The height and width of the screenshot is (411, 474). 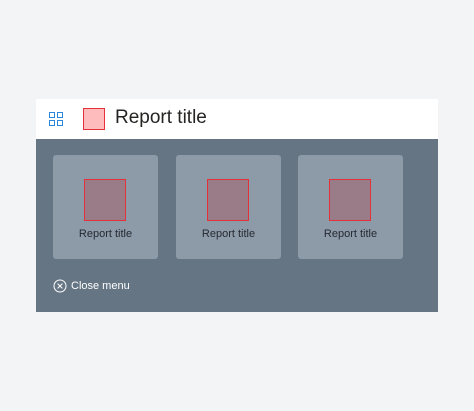 I want to click on report-thumbnail, so click(x=94, y=119).